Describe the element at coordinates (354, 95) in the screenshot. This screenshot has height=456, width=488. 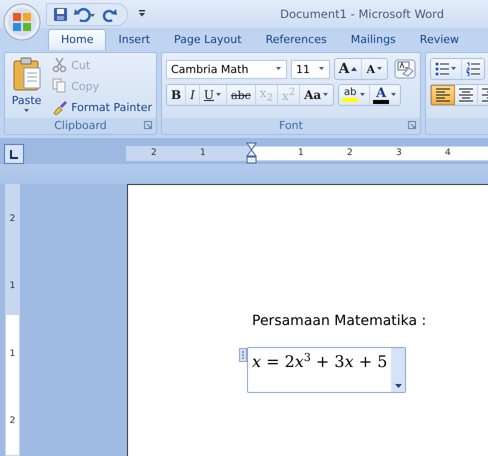
I see `highlight-button: ab` at that location.